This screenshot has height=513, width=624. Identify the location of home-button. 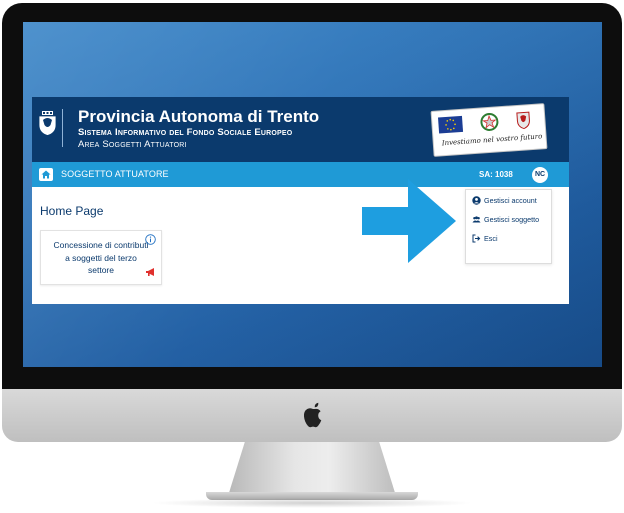
(46, 174).